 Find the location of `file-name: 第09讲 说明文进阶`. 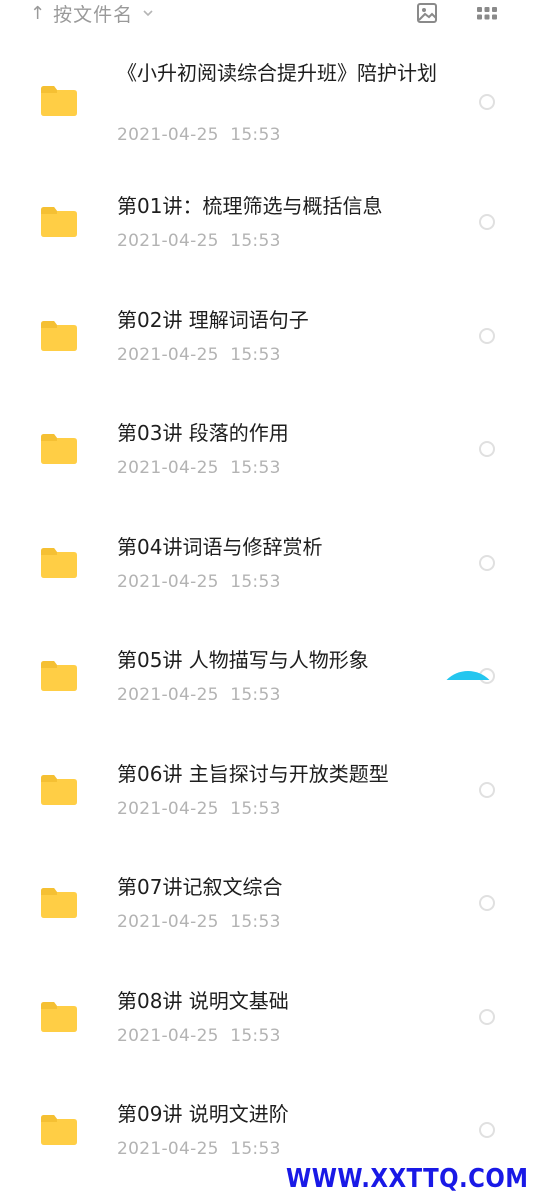

file-name: 第09讲 说明文进阶 is located at coordinates (203, 1114).